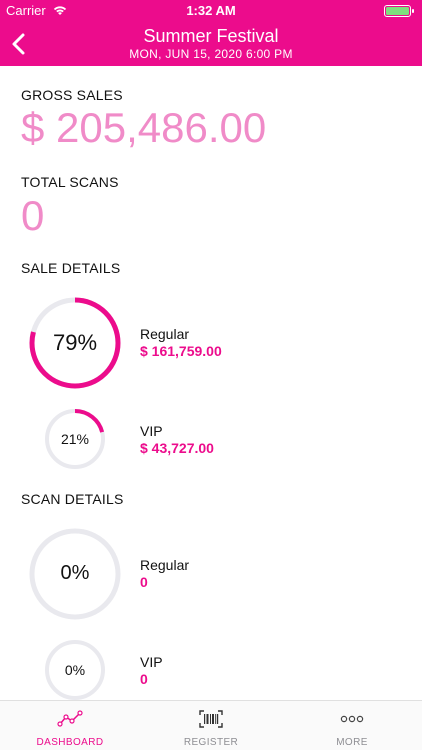 The height and width of the screenshot is (750, 422). I want to click on tab-more: MORE, so click(352, 725).